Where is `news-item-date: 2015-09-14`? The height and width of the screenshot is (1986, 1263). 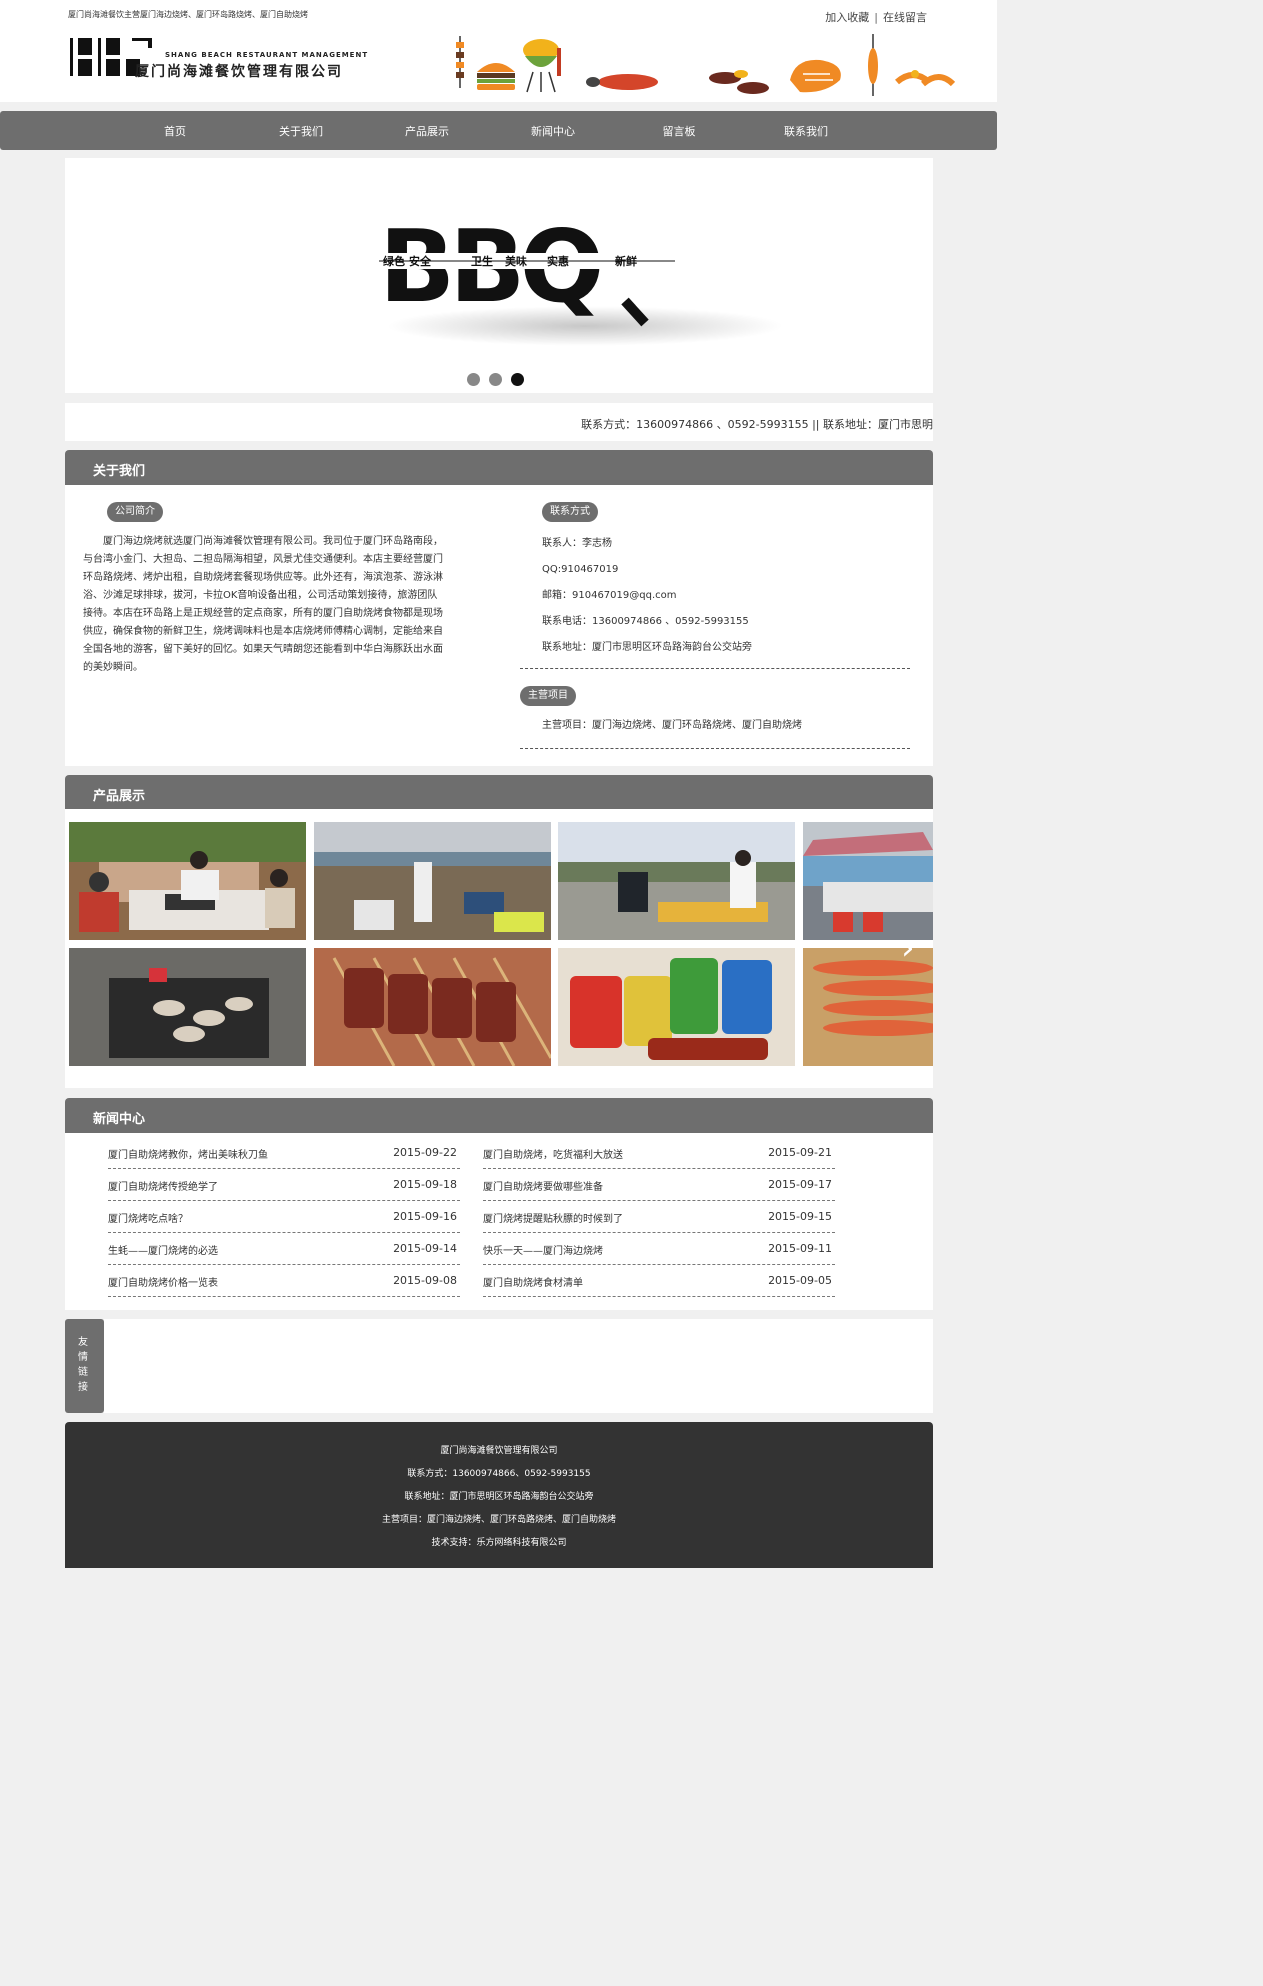 news-item-date: 2015-09-14 is located at coordinates (425, 1248).